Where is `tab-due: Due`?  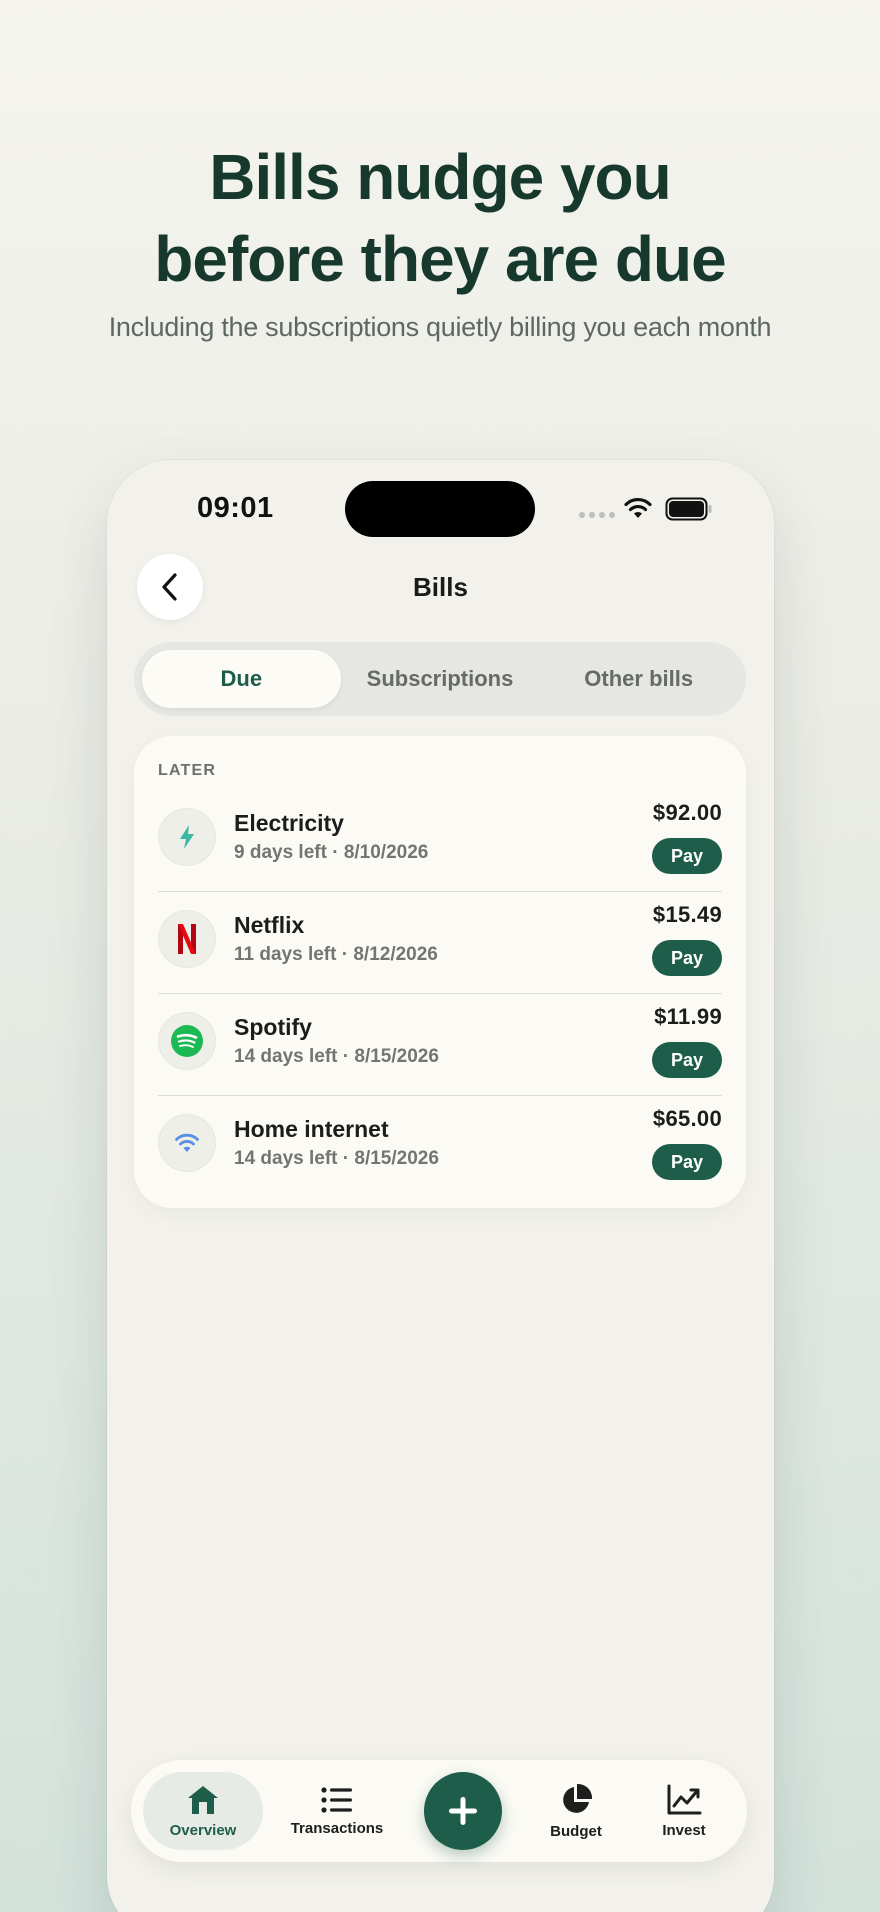
tab-due: Due is located at coordinates (241, 679).